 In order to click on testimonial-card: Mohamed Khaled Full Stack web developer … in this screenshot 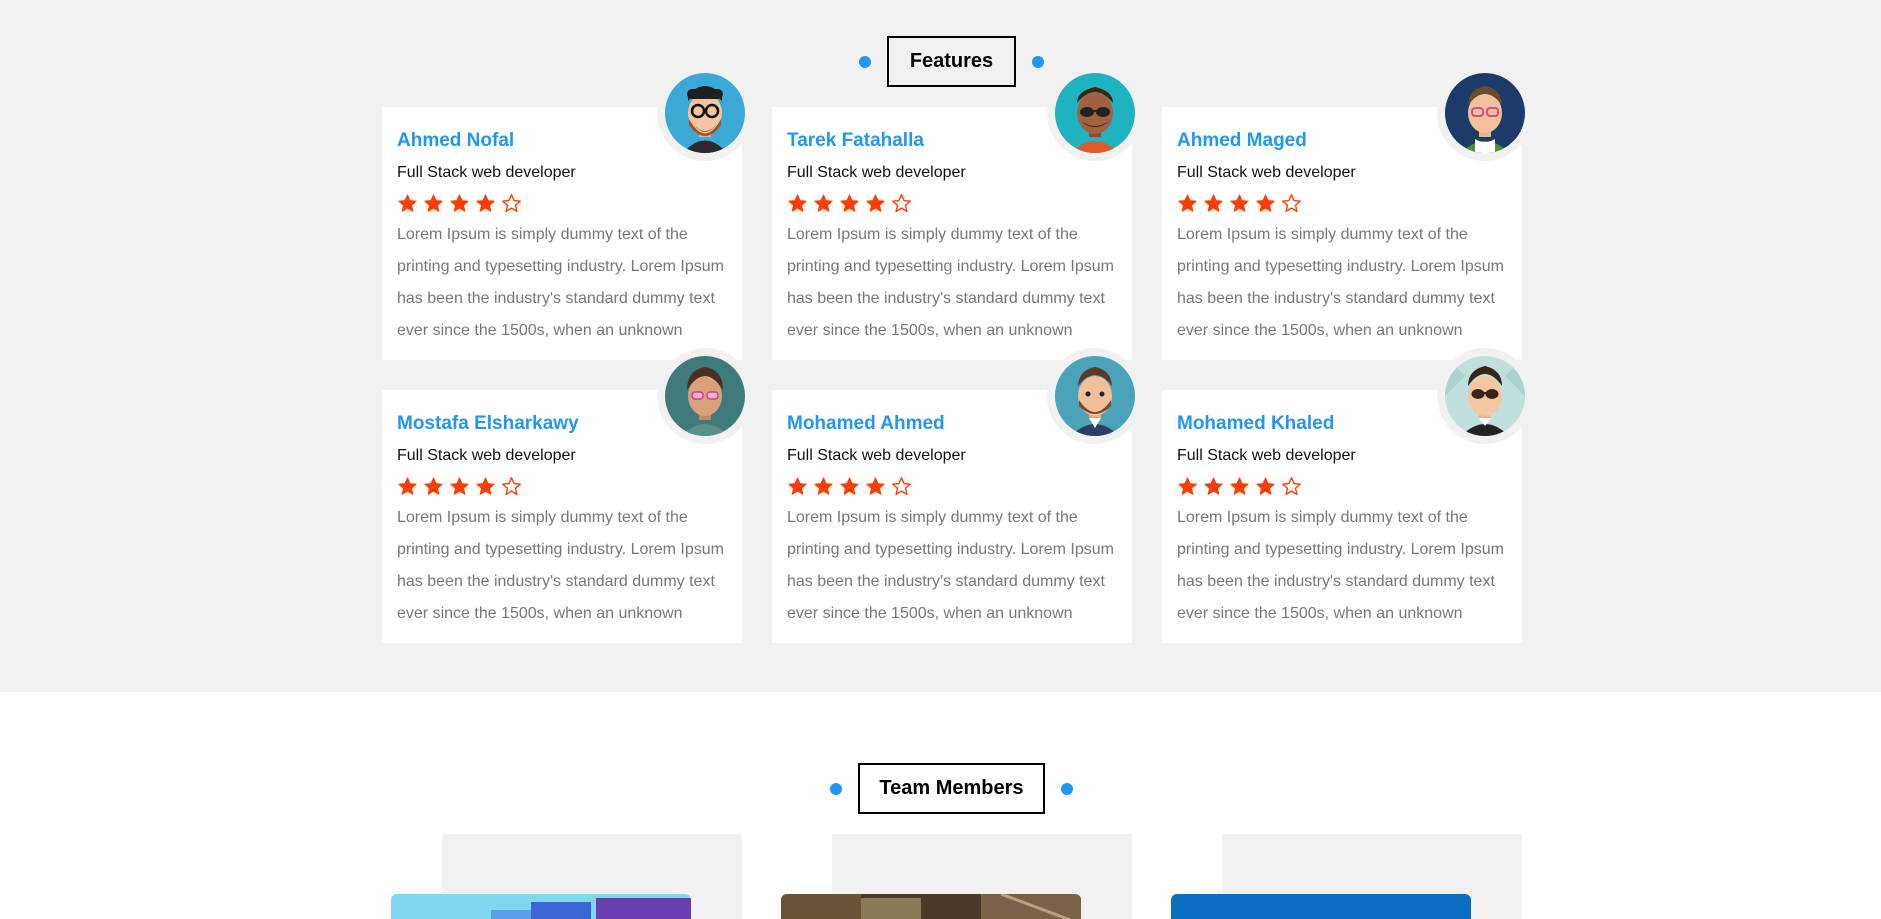, I will do `click(1347, 495)`.